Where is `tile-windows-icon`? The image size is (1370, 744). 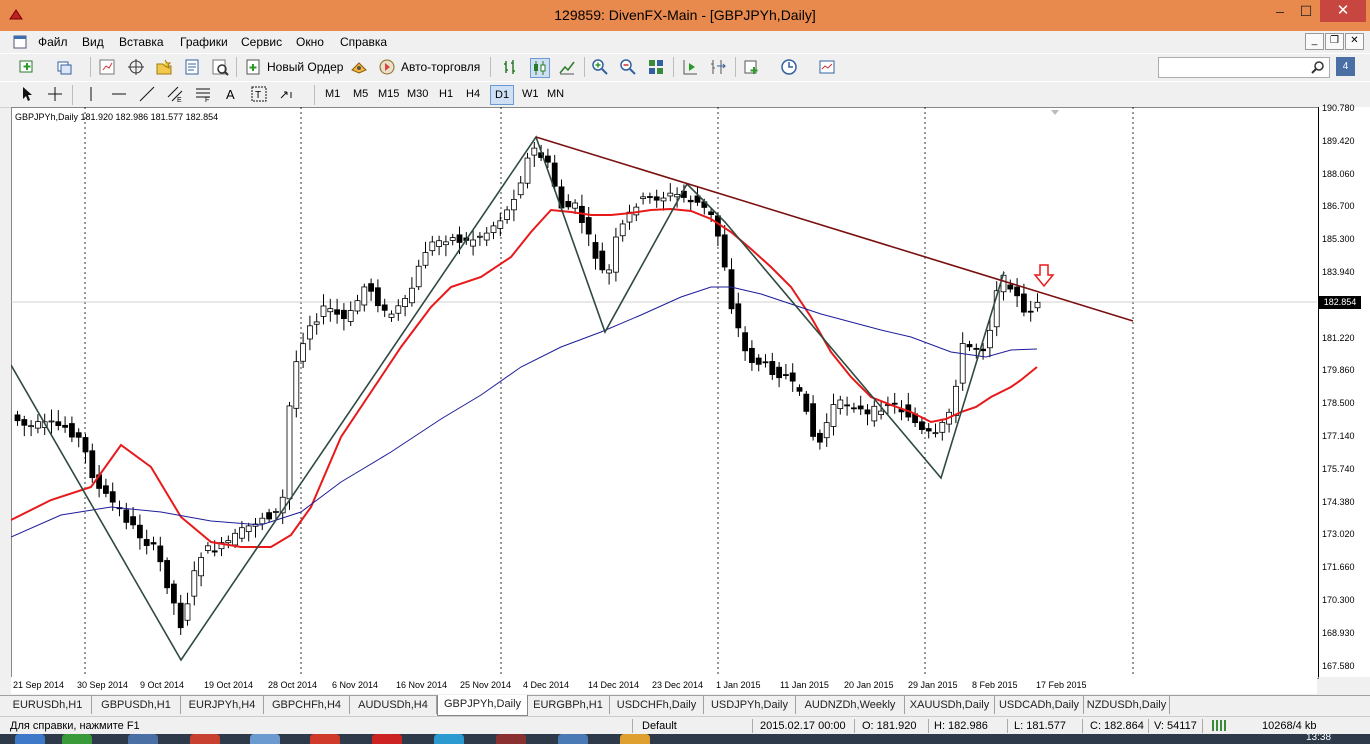
tile-windows-icon is located at coordinates (656, 67).